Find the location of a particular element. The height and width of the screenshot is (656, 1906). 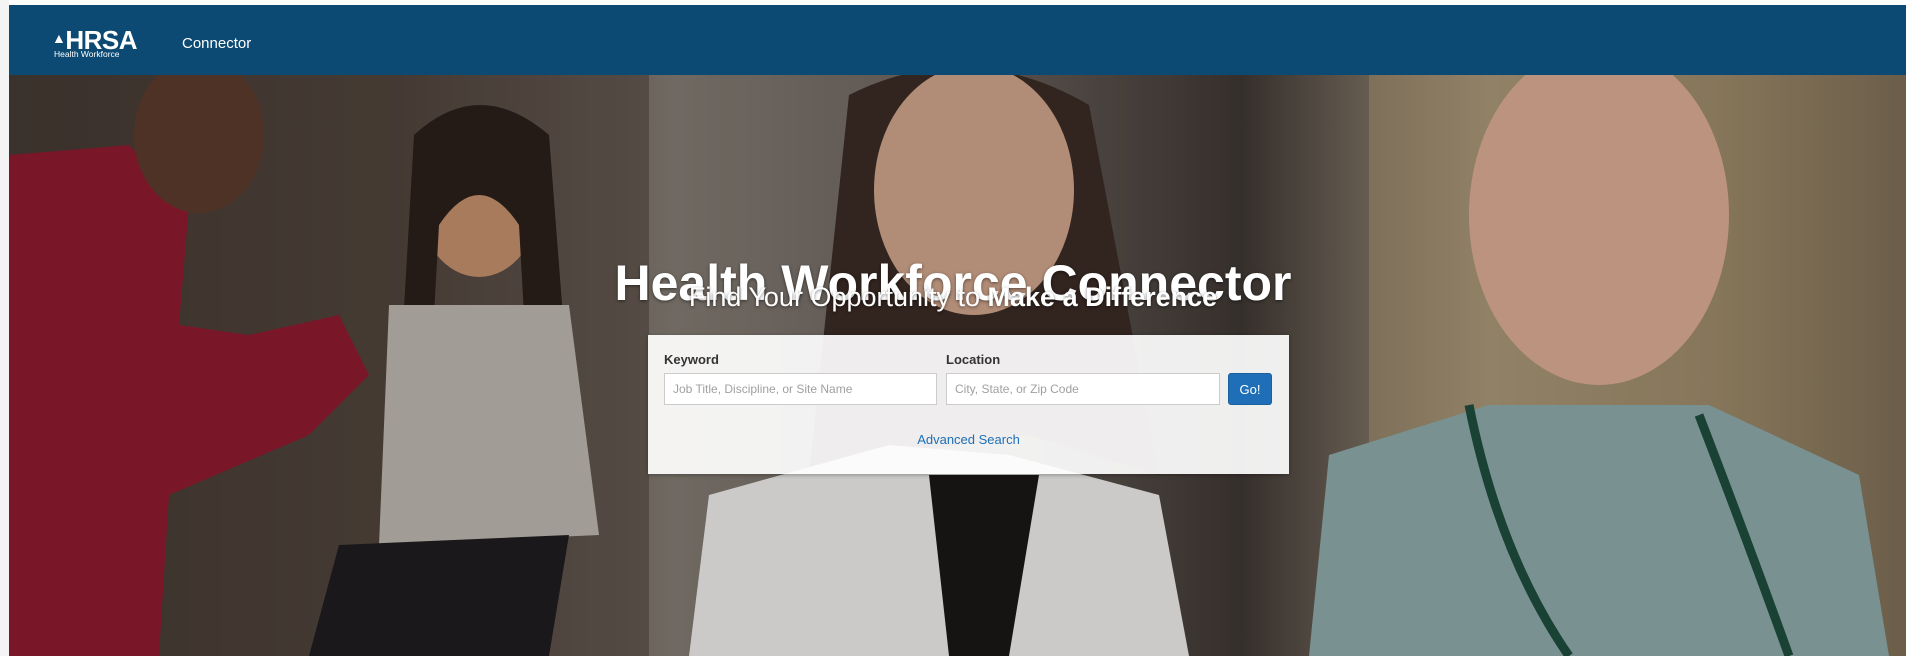

window-edge is located at coordinates (4, 328).